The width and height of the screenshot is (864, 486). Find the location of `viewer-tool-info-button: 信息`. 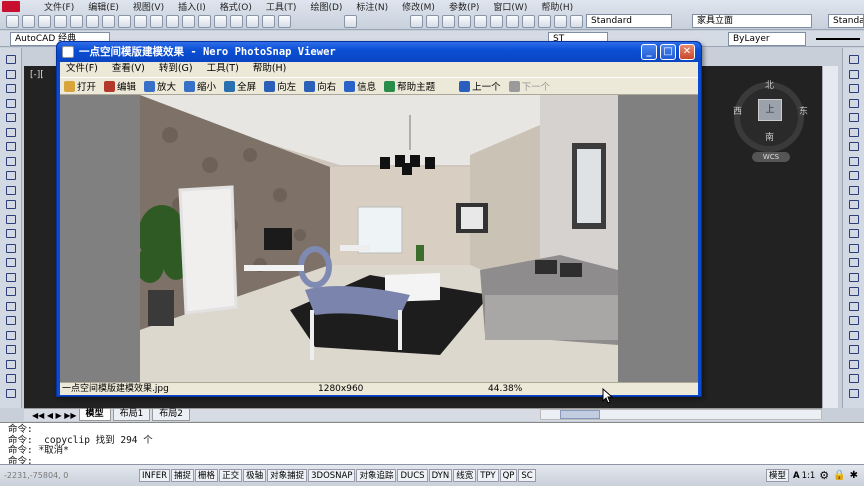

viewer-tool-info-button: 信息 is located at coordinates (360, 86).